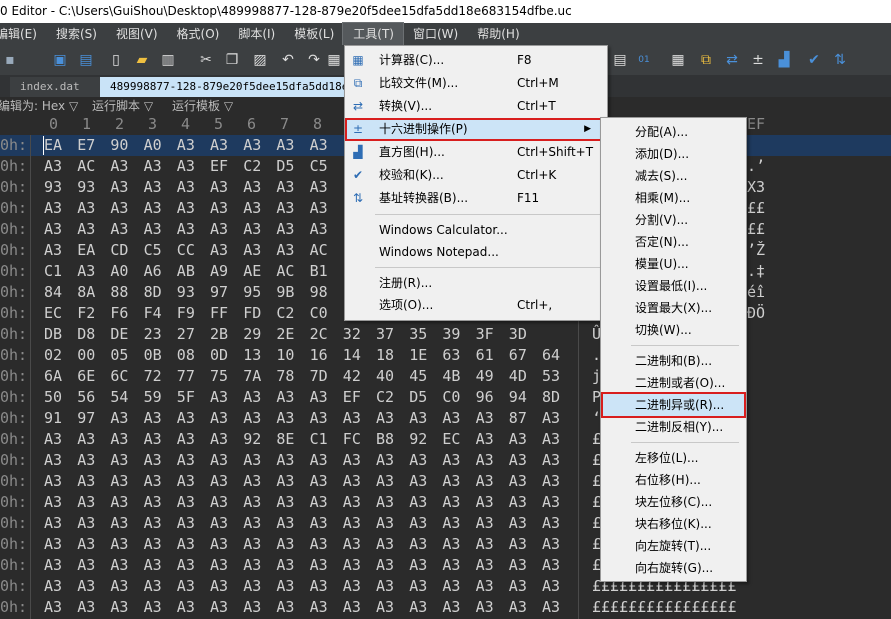 The image size is (891, 619). Describe the element at coordinates (86, 187) in the screenshot. I see `hex-byte: 93` at that location.